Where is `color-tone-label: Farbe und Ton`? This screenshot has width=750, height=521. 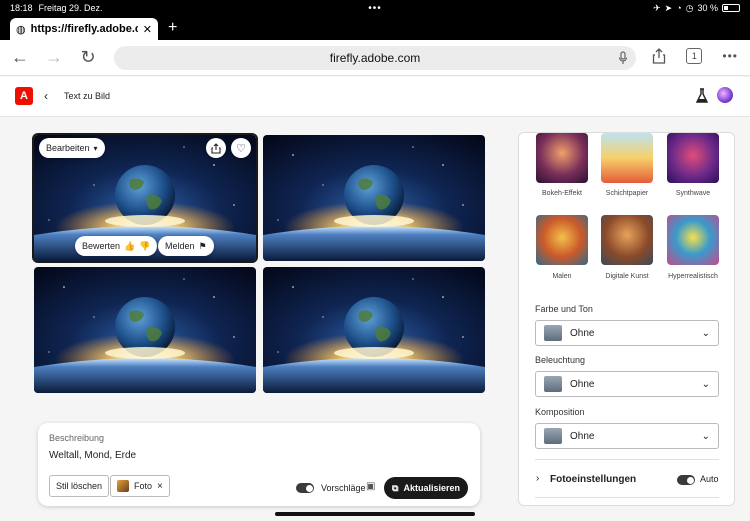
color-tone-label: Farbe und Ton is located at coordinates (564, 309).